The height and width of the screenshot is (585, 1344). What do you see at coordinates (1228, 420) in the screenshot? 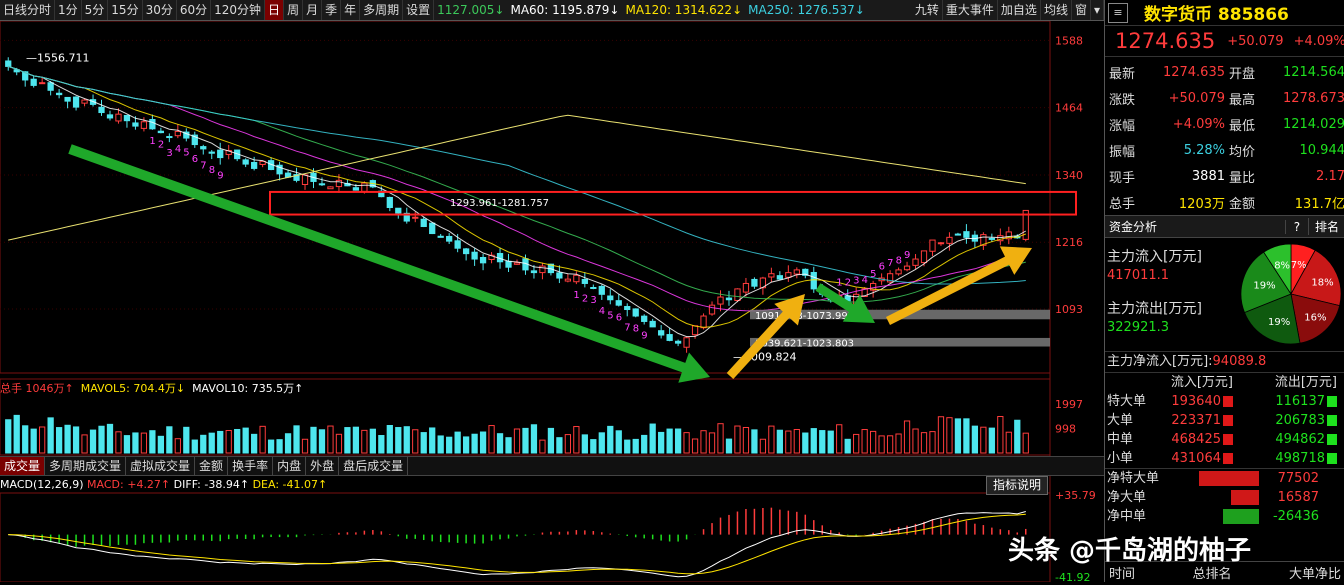
I see `flow-in-bar` at bounding box center [1228, 420].